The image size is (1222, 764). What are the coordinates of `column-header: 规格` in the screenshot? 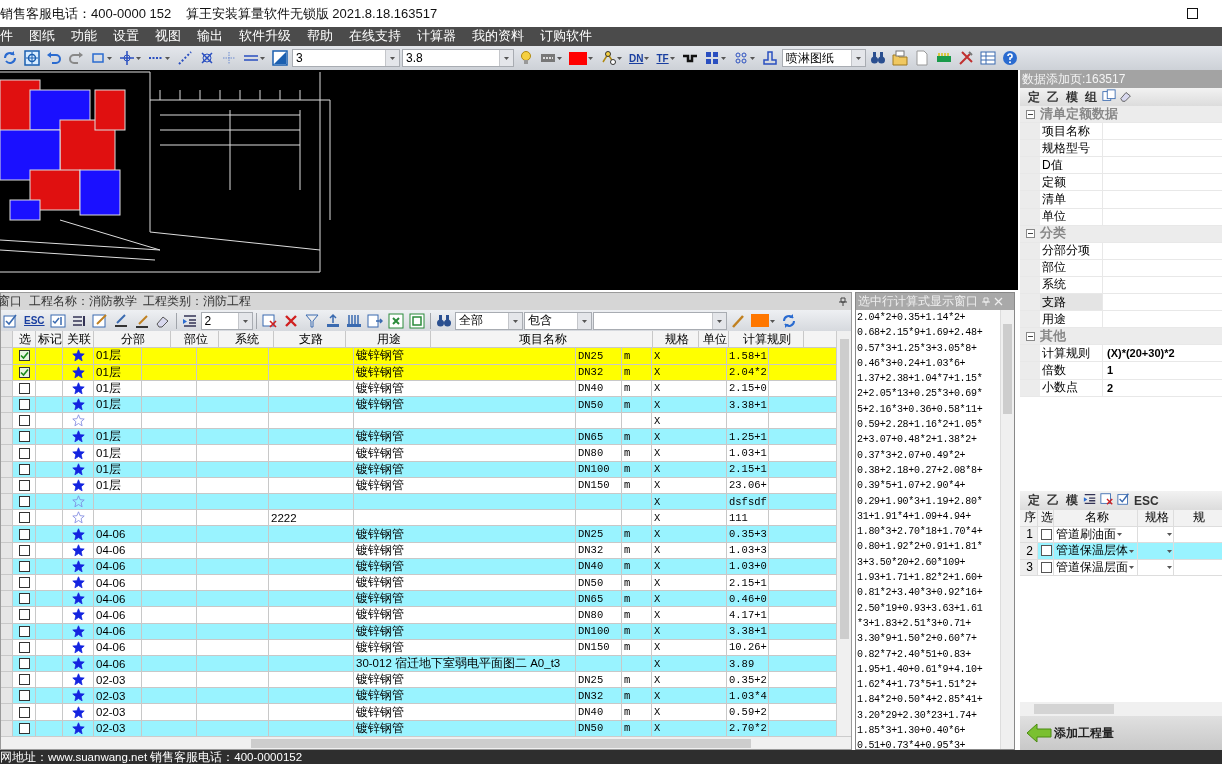 It's located at (1156, 518).